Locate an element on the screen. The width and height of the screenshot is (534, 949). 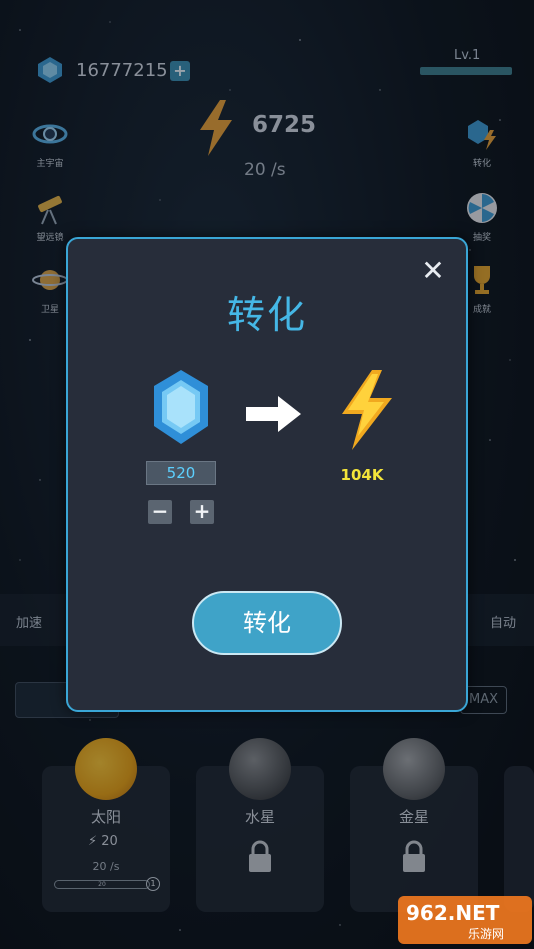
watermark-logo: 962.NET 乐游网 is located at coordinates (465, 920).